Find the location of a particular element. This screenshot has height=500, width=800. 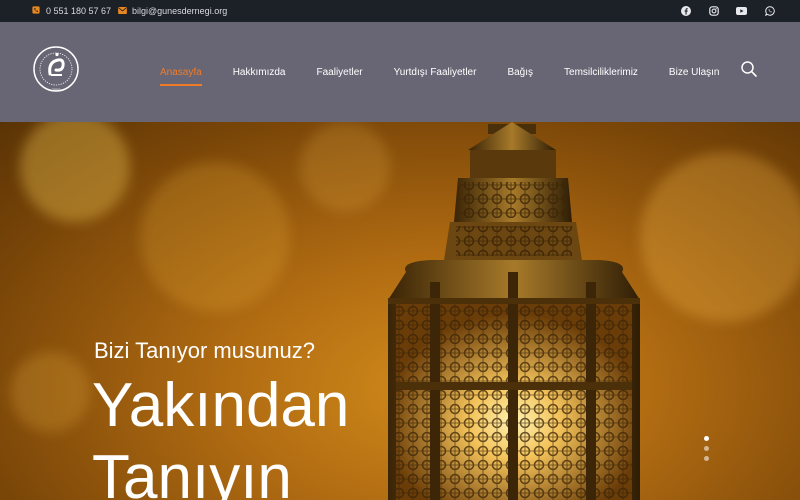

phone-contact: 0 551 180 57 67 is located at coordinates (71, 11).